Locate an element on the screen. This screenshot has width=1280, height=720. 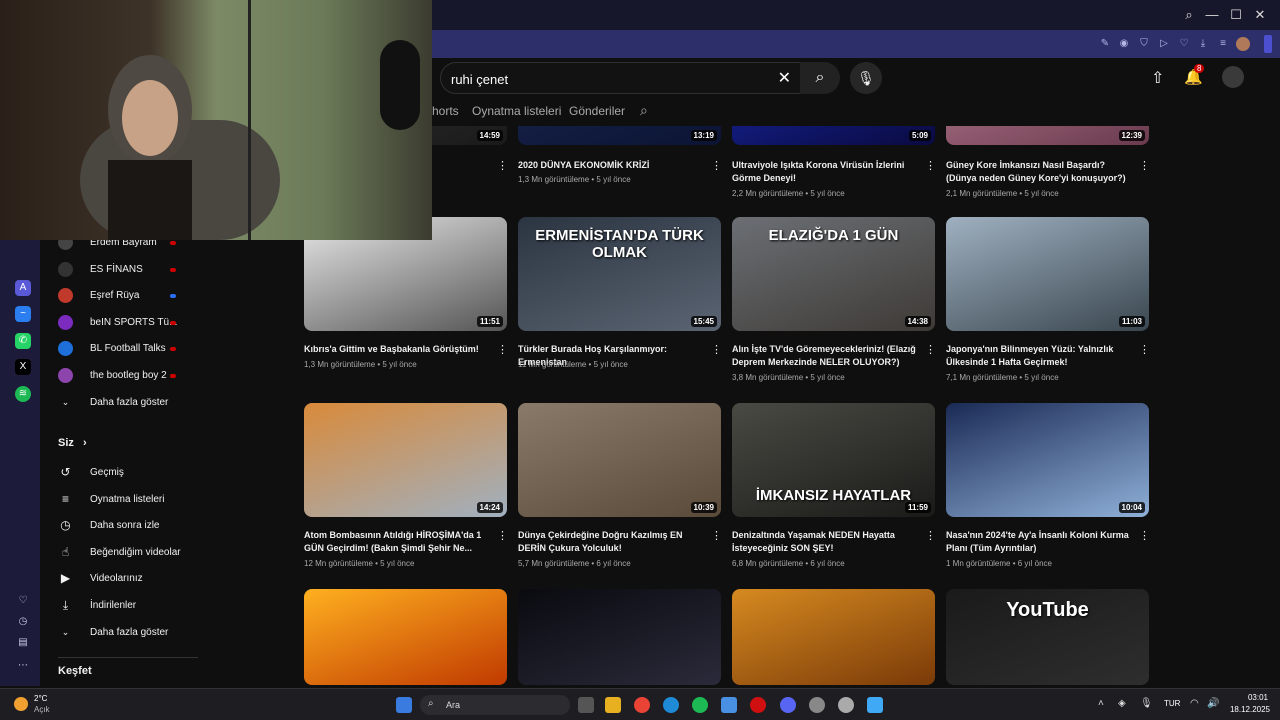
you-section-header: Siz › is located at coordinates (133, 447).